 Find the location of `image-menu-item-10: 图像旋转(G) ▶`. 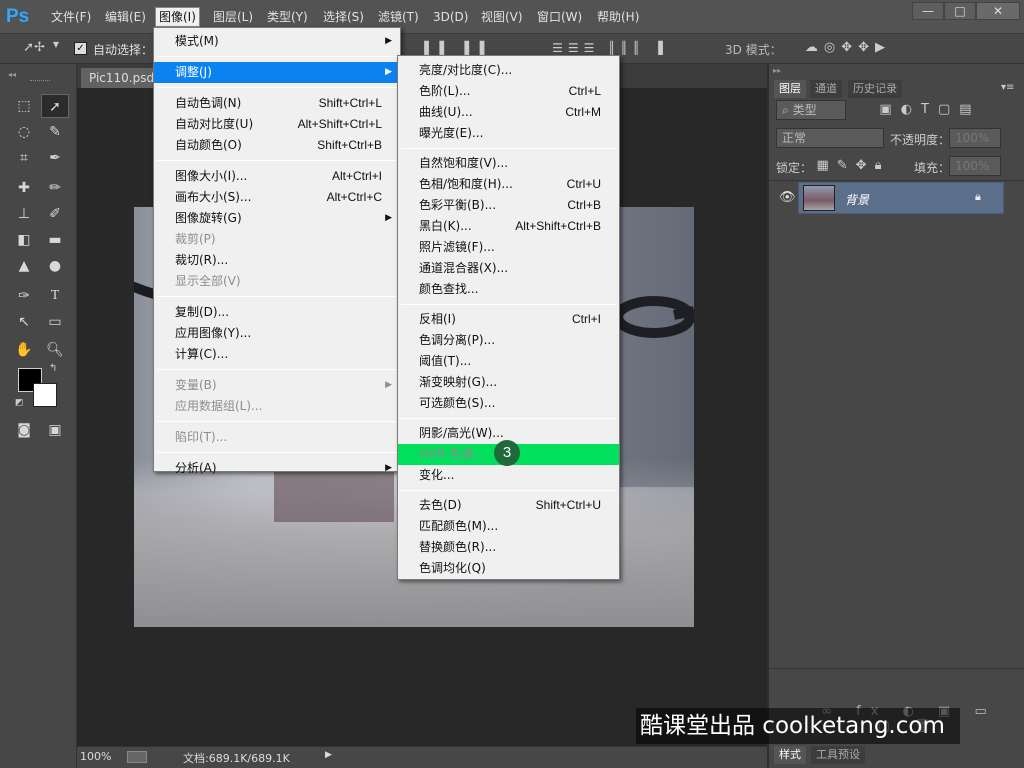

image-menu-item-10: 图像旋转(G) ▶ is located at coordinates (277, 218).